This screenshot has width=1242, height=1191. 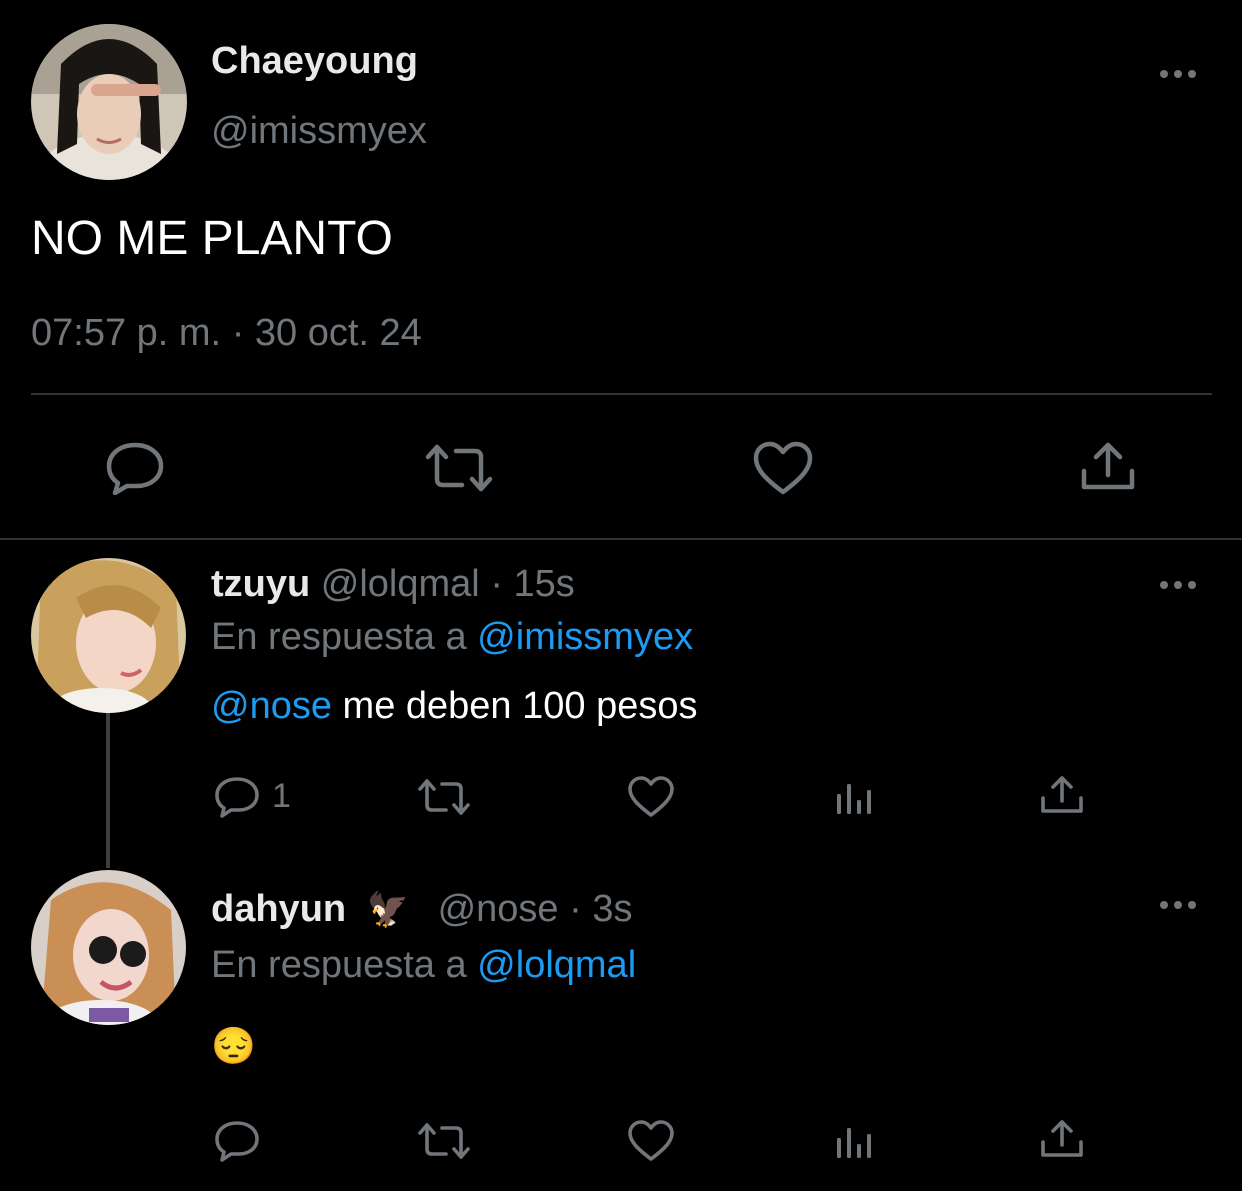 What do you see at coordinates (585, 637) in the screenshot?
I see `reply-to-link: @imissmyex` at bounding box center [585, 637].